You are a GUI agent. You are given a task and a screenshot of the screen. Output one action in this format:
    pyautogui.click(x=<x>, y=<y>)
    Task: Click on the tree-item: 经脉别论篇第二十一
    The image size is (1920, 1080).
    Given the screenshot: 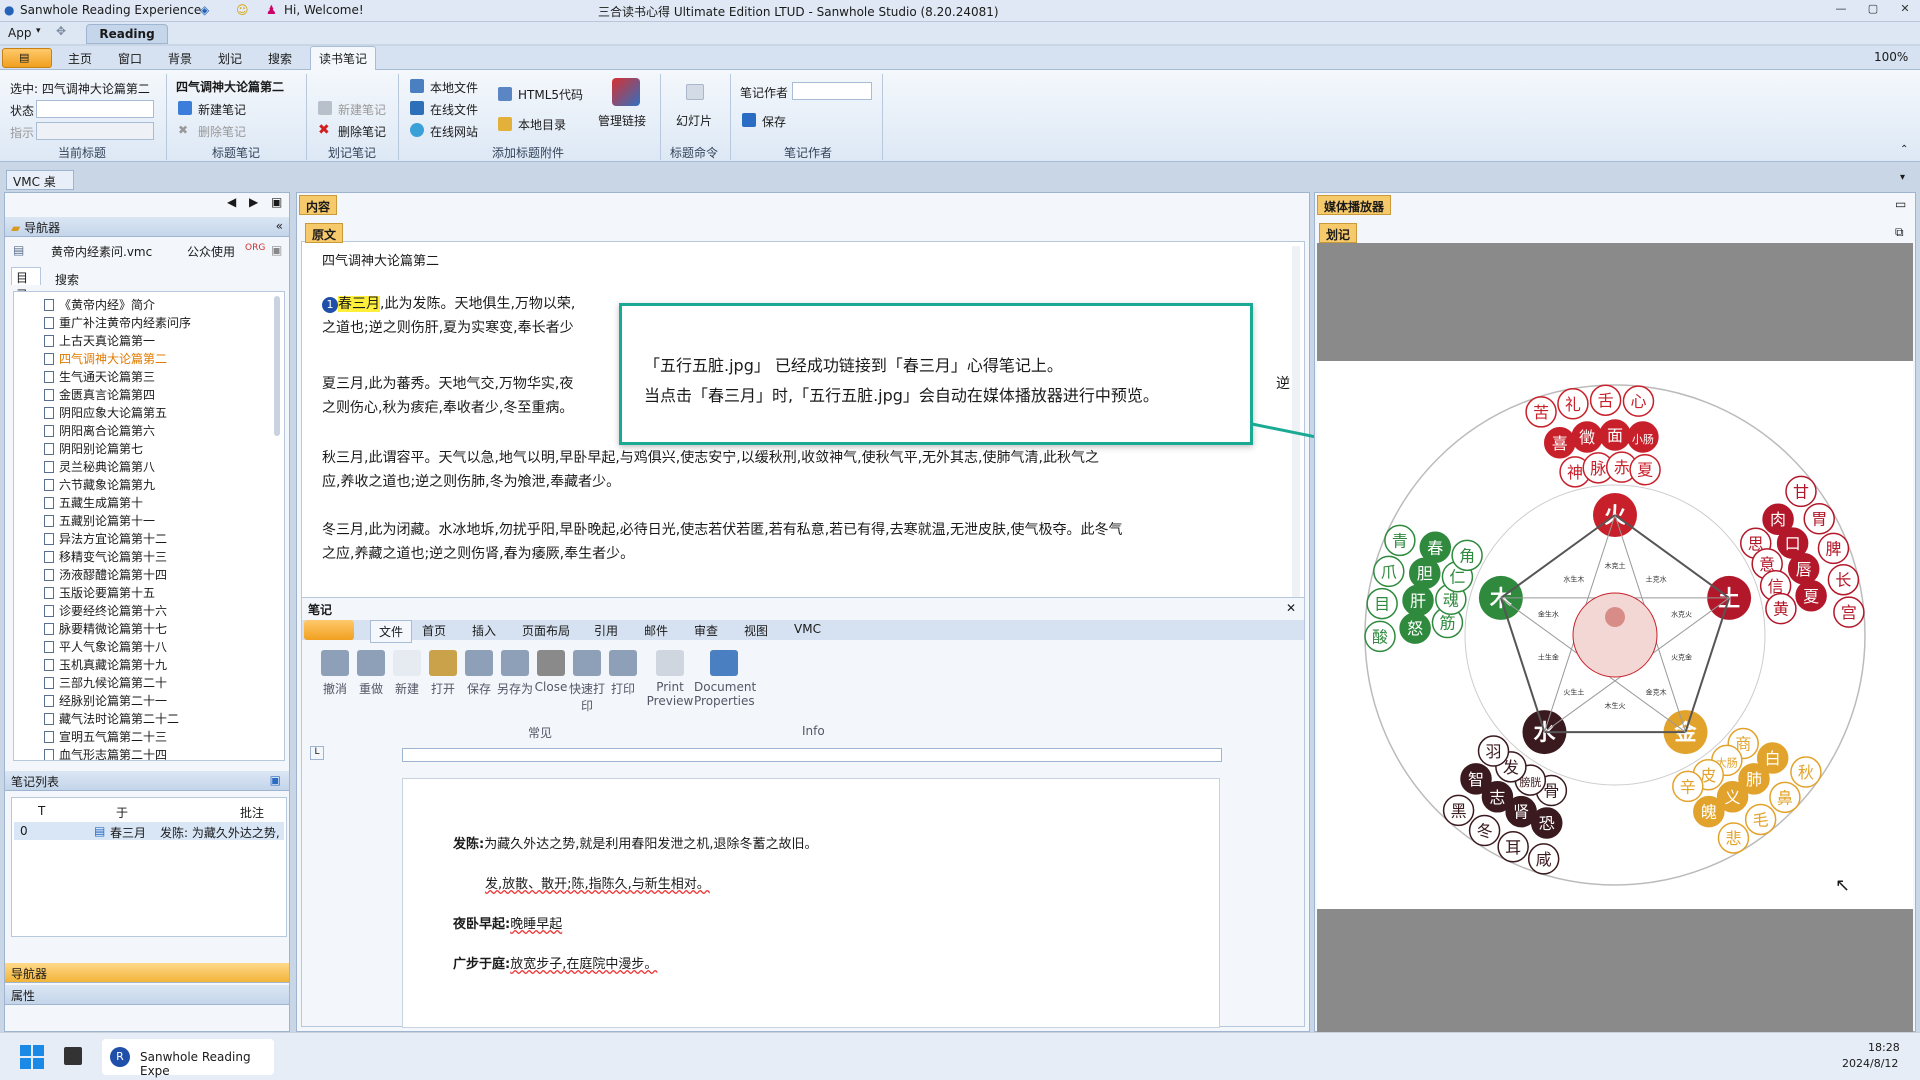 What is the action you would take?
    pyautogui.click(x=105, y=701)
    